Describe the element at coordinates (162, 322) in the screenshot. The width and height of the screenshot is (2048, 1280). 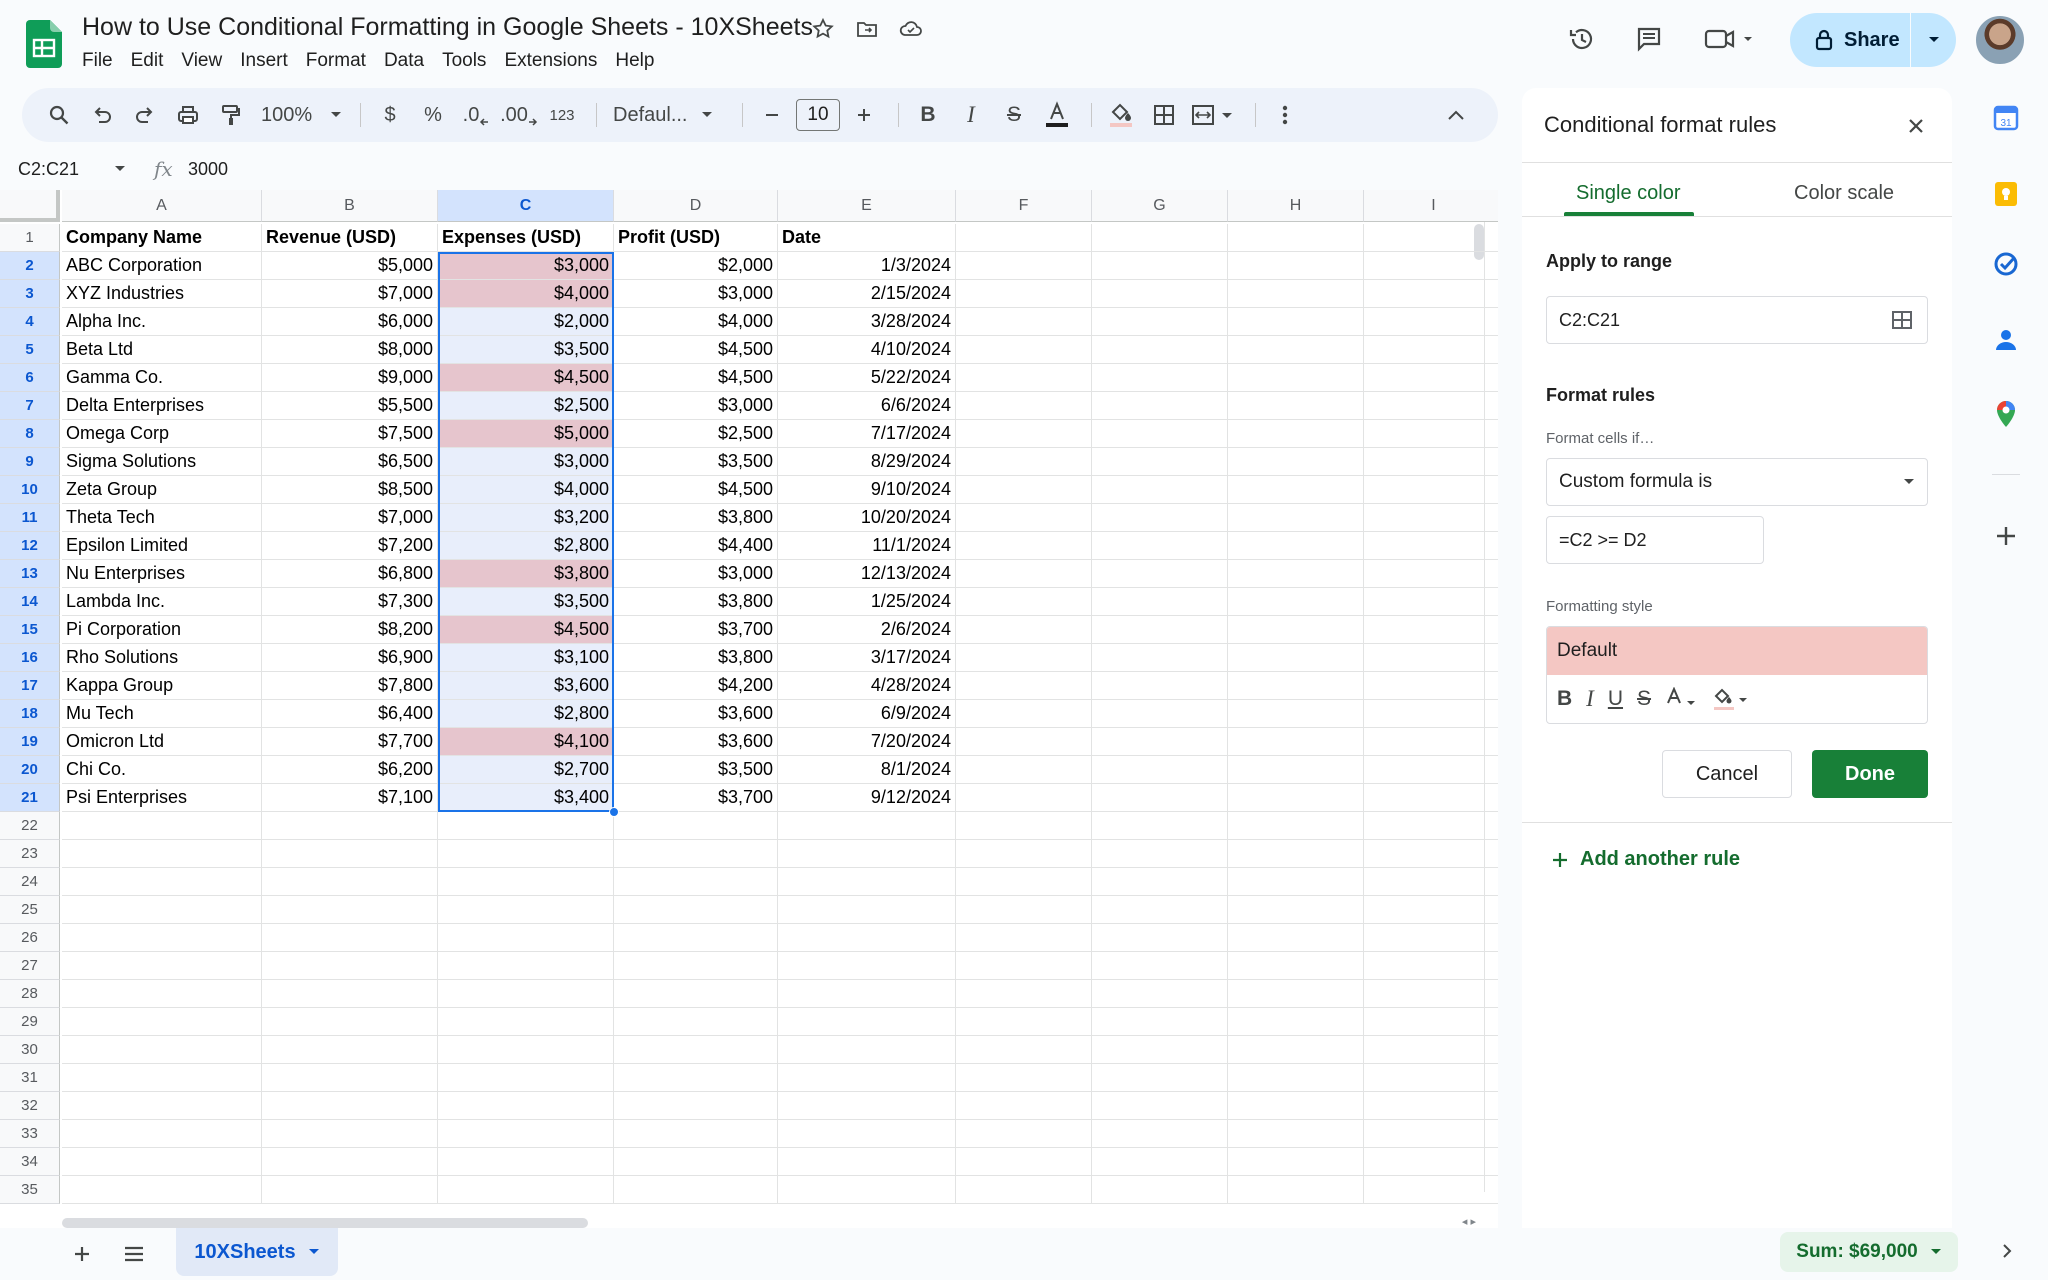
I see `cell: Alpha Inc.` at that location.